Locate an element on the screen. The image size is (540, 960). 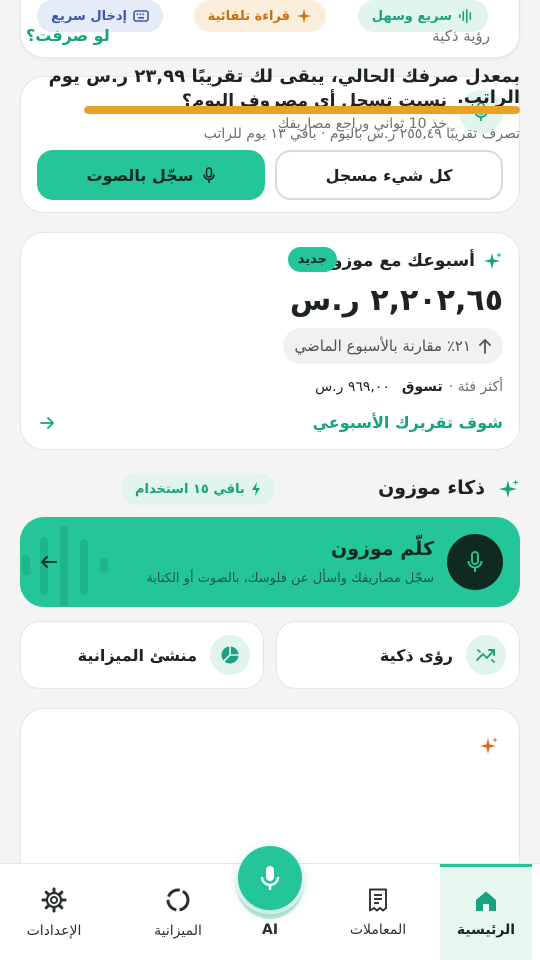
insight-progress-track is located at coordinates (302, 110).